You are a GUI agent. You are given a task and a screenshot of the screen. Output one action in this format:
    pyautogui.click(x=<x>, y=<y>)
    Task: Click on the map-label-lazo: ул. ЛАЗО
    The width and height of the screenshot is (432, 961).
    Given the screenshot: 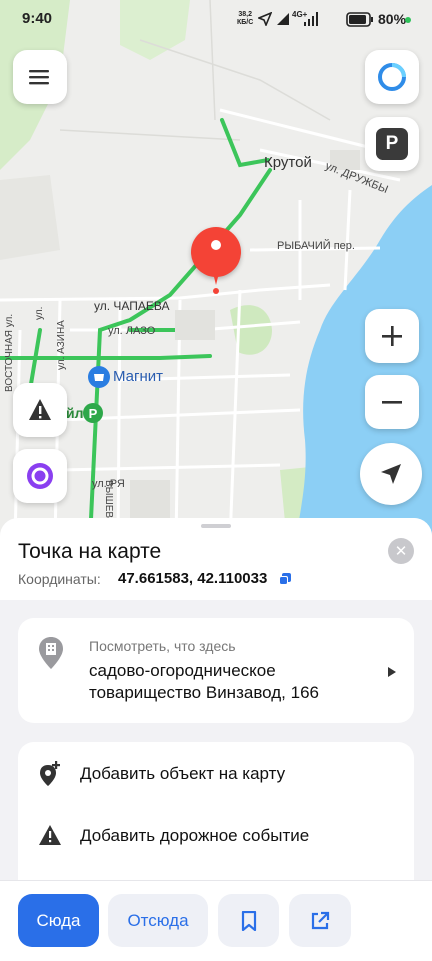 What is the action you would take?
    pyautogui.click(x=132, y=331)
    